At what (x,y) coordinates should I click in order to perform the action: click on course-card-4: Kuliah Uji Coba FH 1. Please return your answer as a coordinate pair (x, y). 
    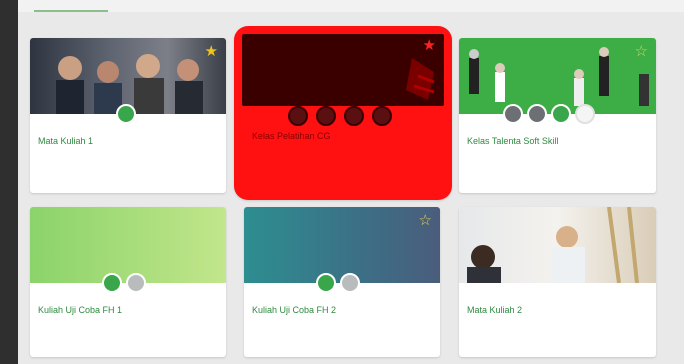
    Looking at the image, I should click on (128, 282).